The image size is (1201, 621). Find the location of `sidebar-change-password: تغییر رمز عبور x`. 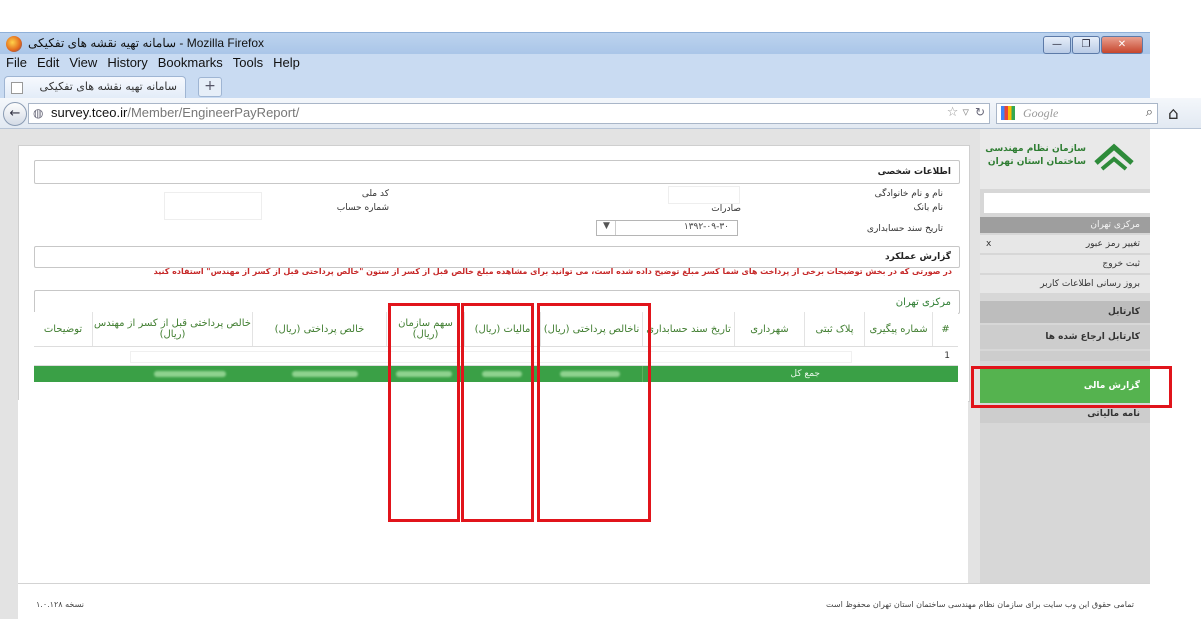

sidebar-change-password: تغییر رمز عبور x is located at coordinates (1065, 244).